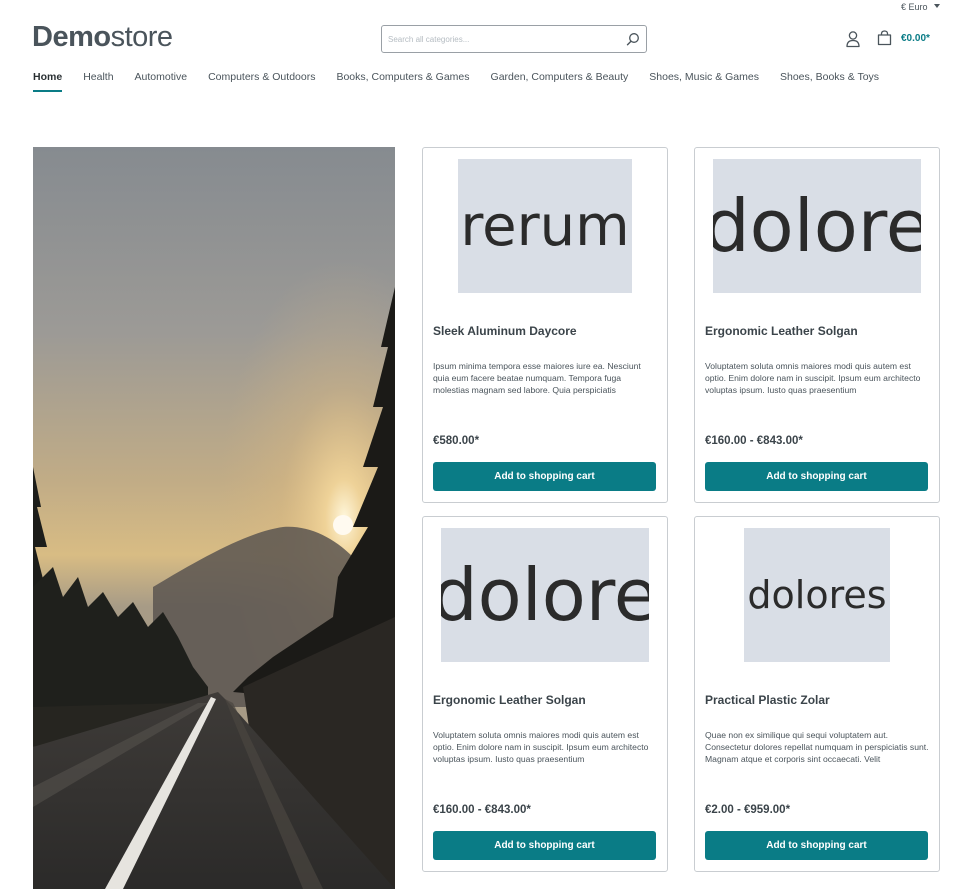  I want to click on nav-item-computers-outdoors: Computers & Outdoors, so click(261, 81).